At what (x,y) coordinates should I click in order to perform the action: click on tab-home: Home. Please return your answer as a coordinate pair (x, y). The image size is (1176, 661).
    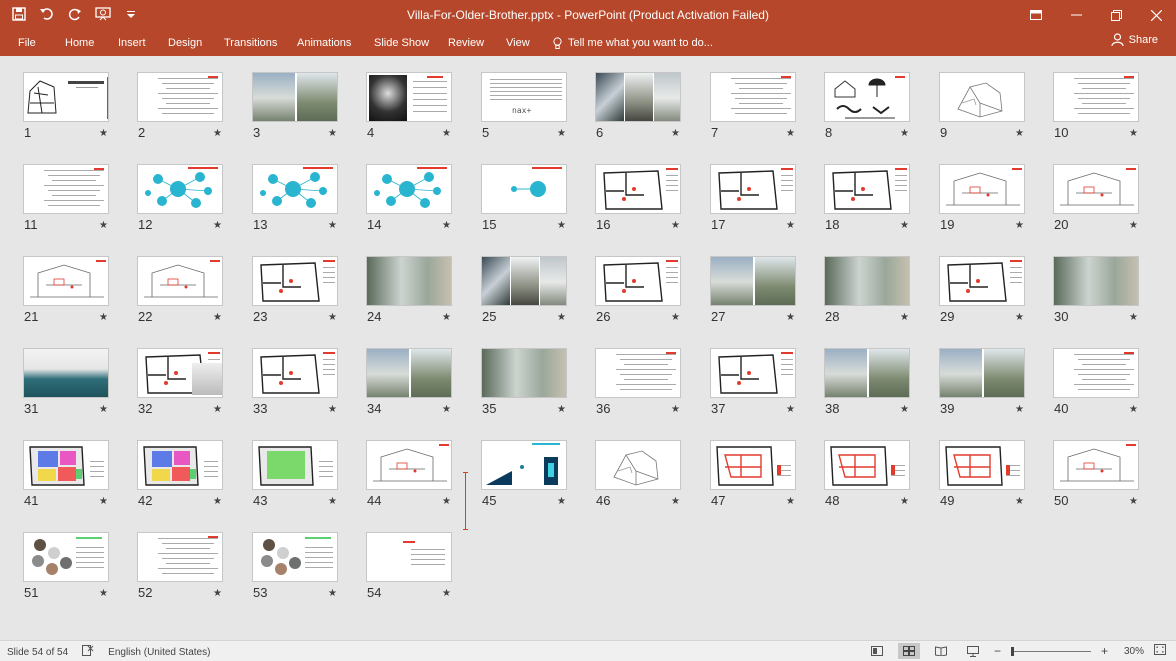
    Looking at the image, I should click on (79, 43).